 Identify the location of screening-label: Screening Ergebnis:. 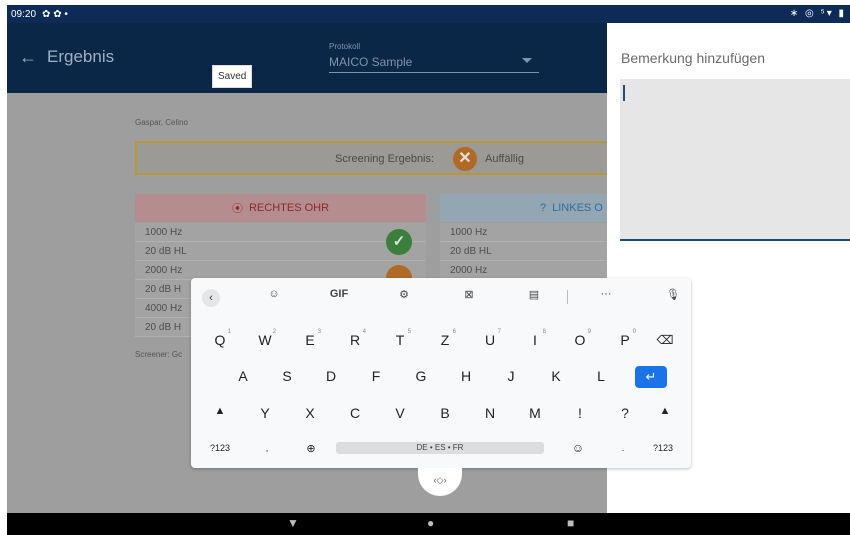
(385, 159).